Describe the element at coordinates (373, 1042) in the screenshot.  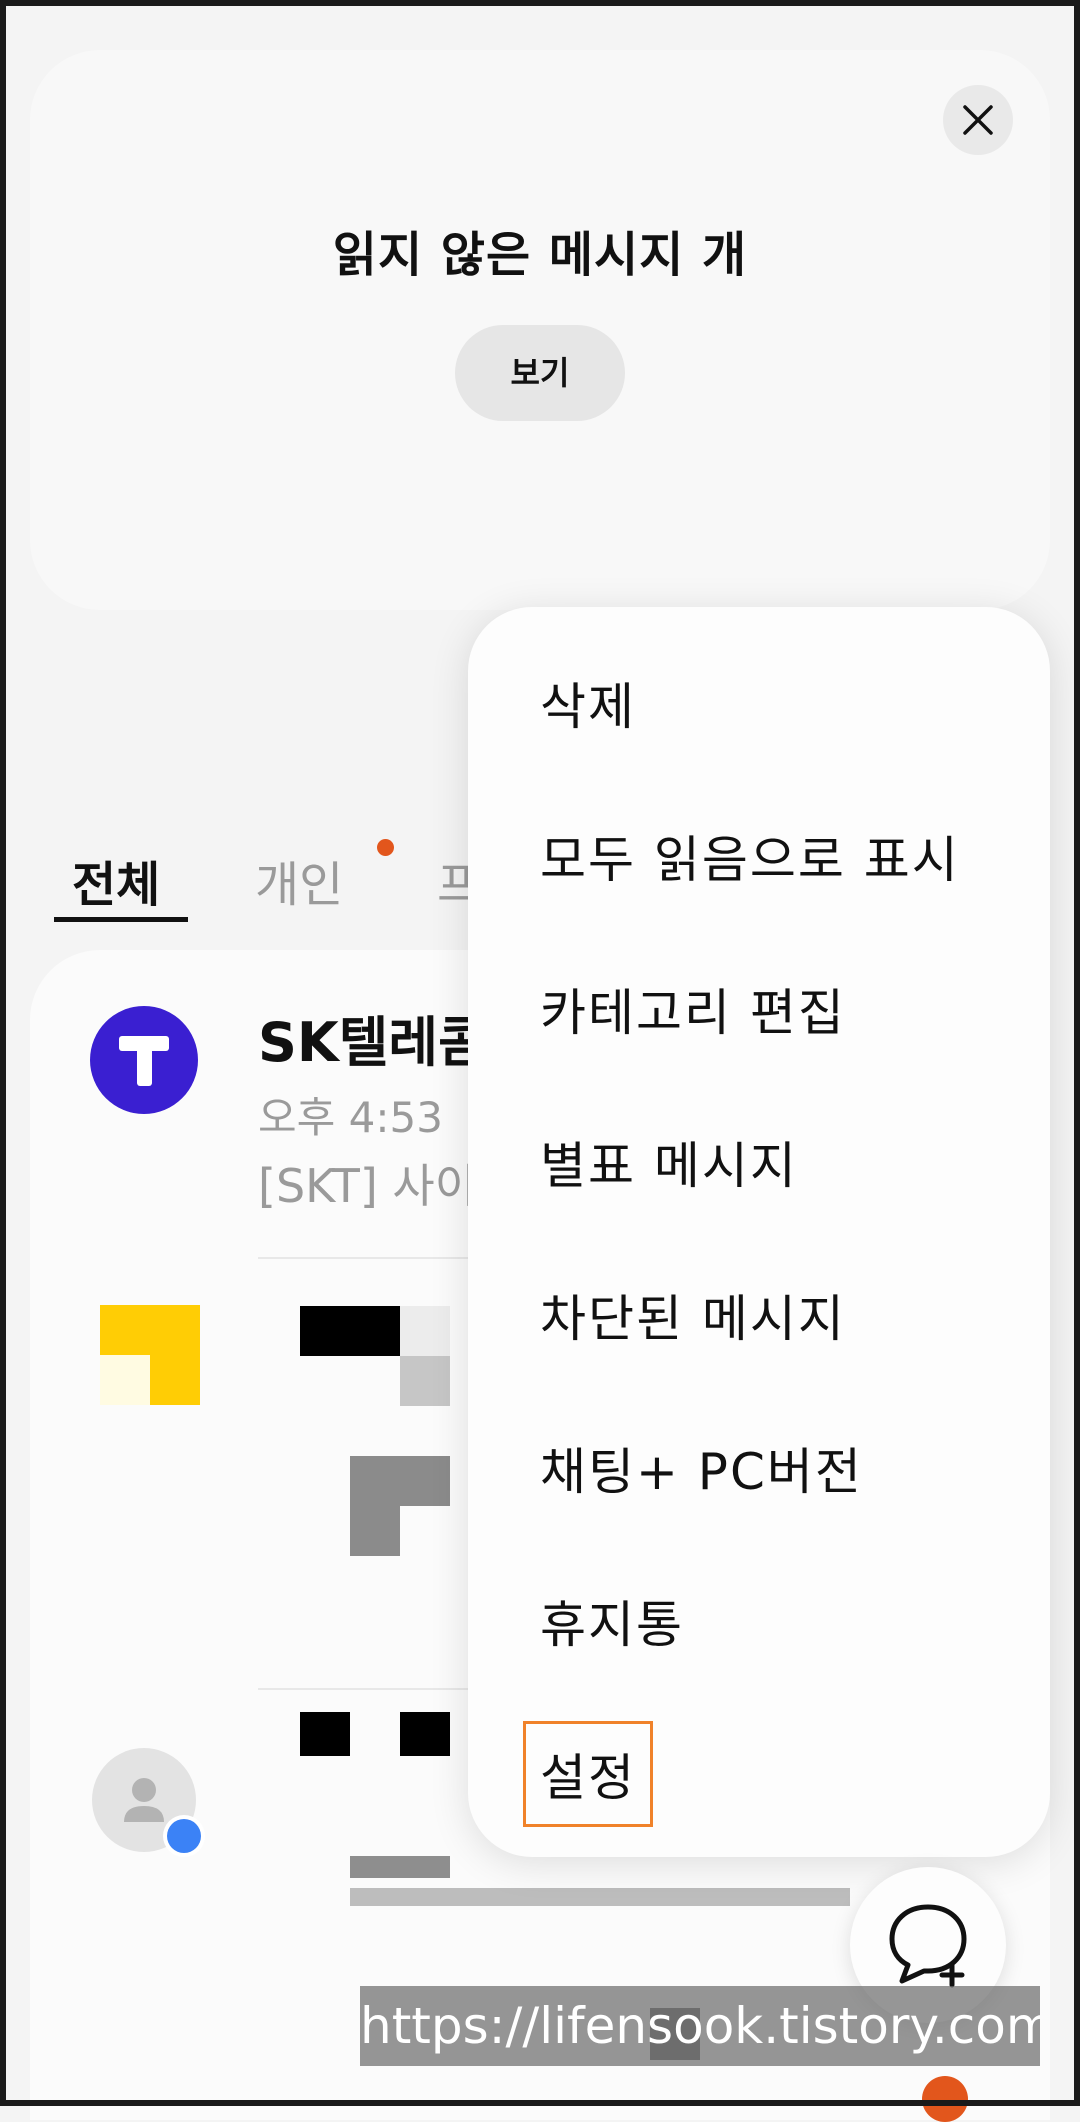
I see `sender-name: SK텔레콤` at that location.